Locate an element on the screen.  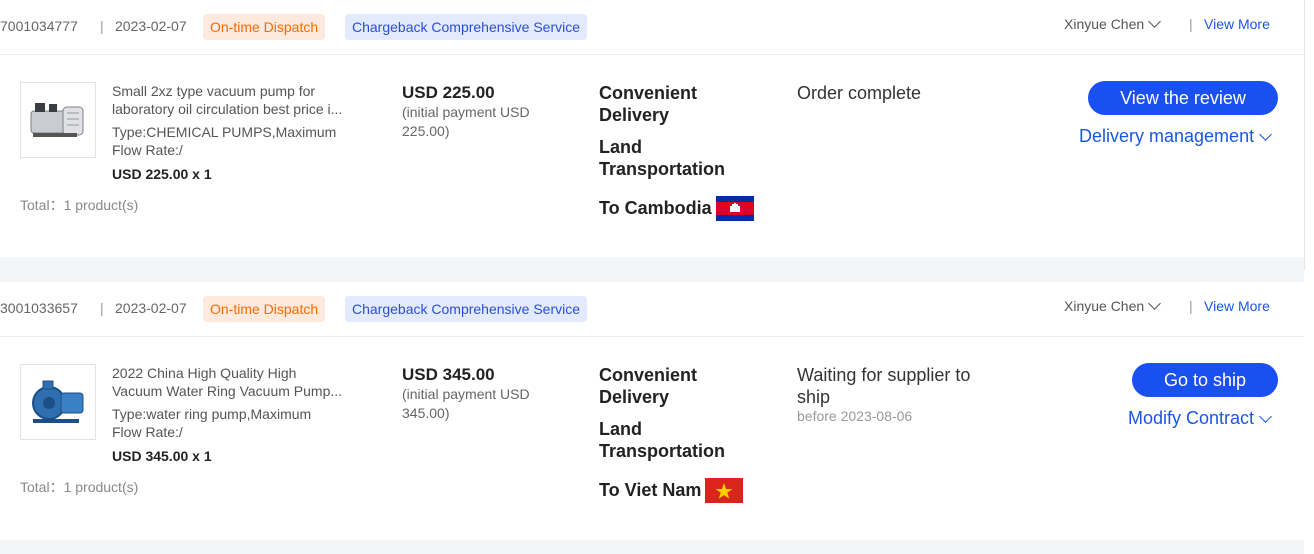
scrollbar is located at coordinates (1309, 277).